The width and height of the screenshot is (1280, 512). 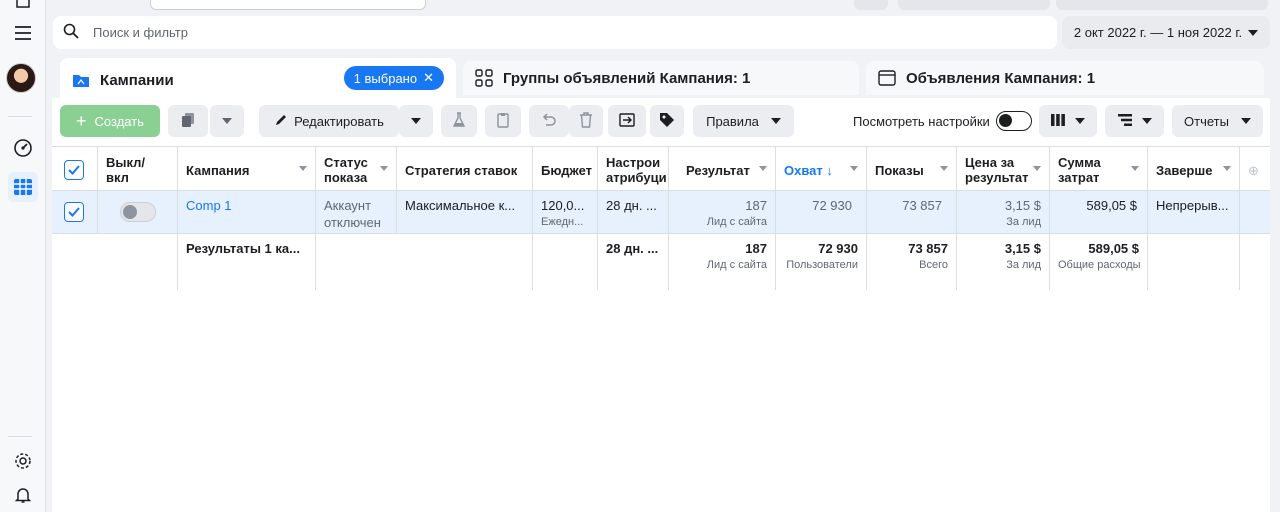 What do you see at coordinates (1099, 265) in the screenshot?
I see `summary-spend-sub: Общие расходы` at bounding box center [1099, 265].